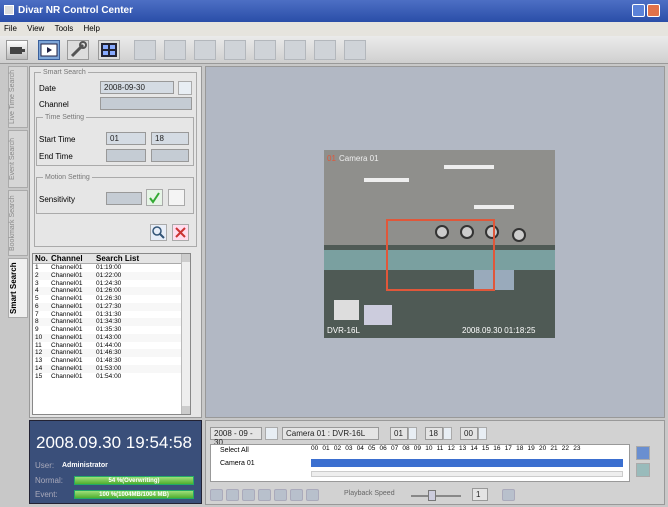 The width and height of the screenshot is (668, 507). I want to click on tab-bookmark-search: Bookmark Search, so click(18, 223).